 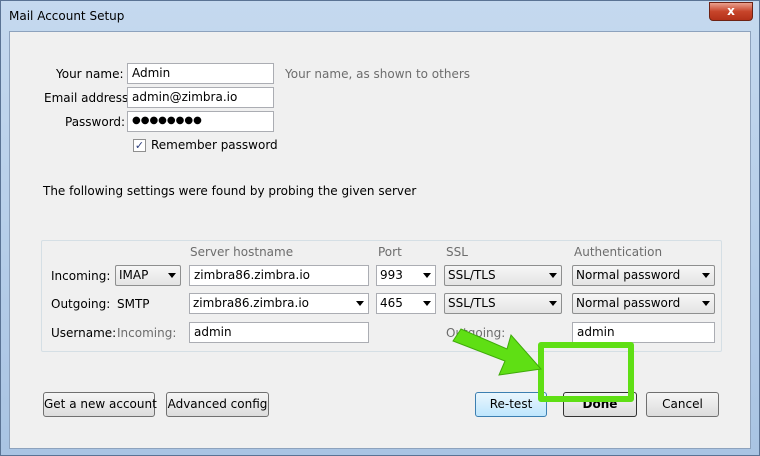 What do you see at coordinates (133, 304) in the screenshot?
I see `outgoing-protocol: SMTP` at bounding box center [133, 304].